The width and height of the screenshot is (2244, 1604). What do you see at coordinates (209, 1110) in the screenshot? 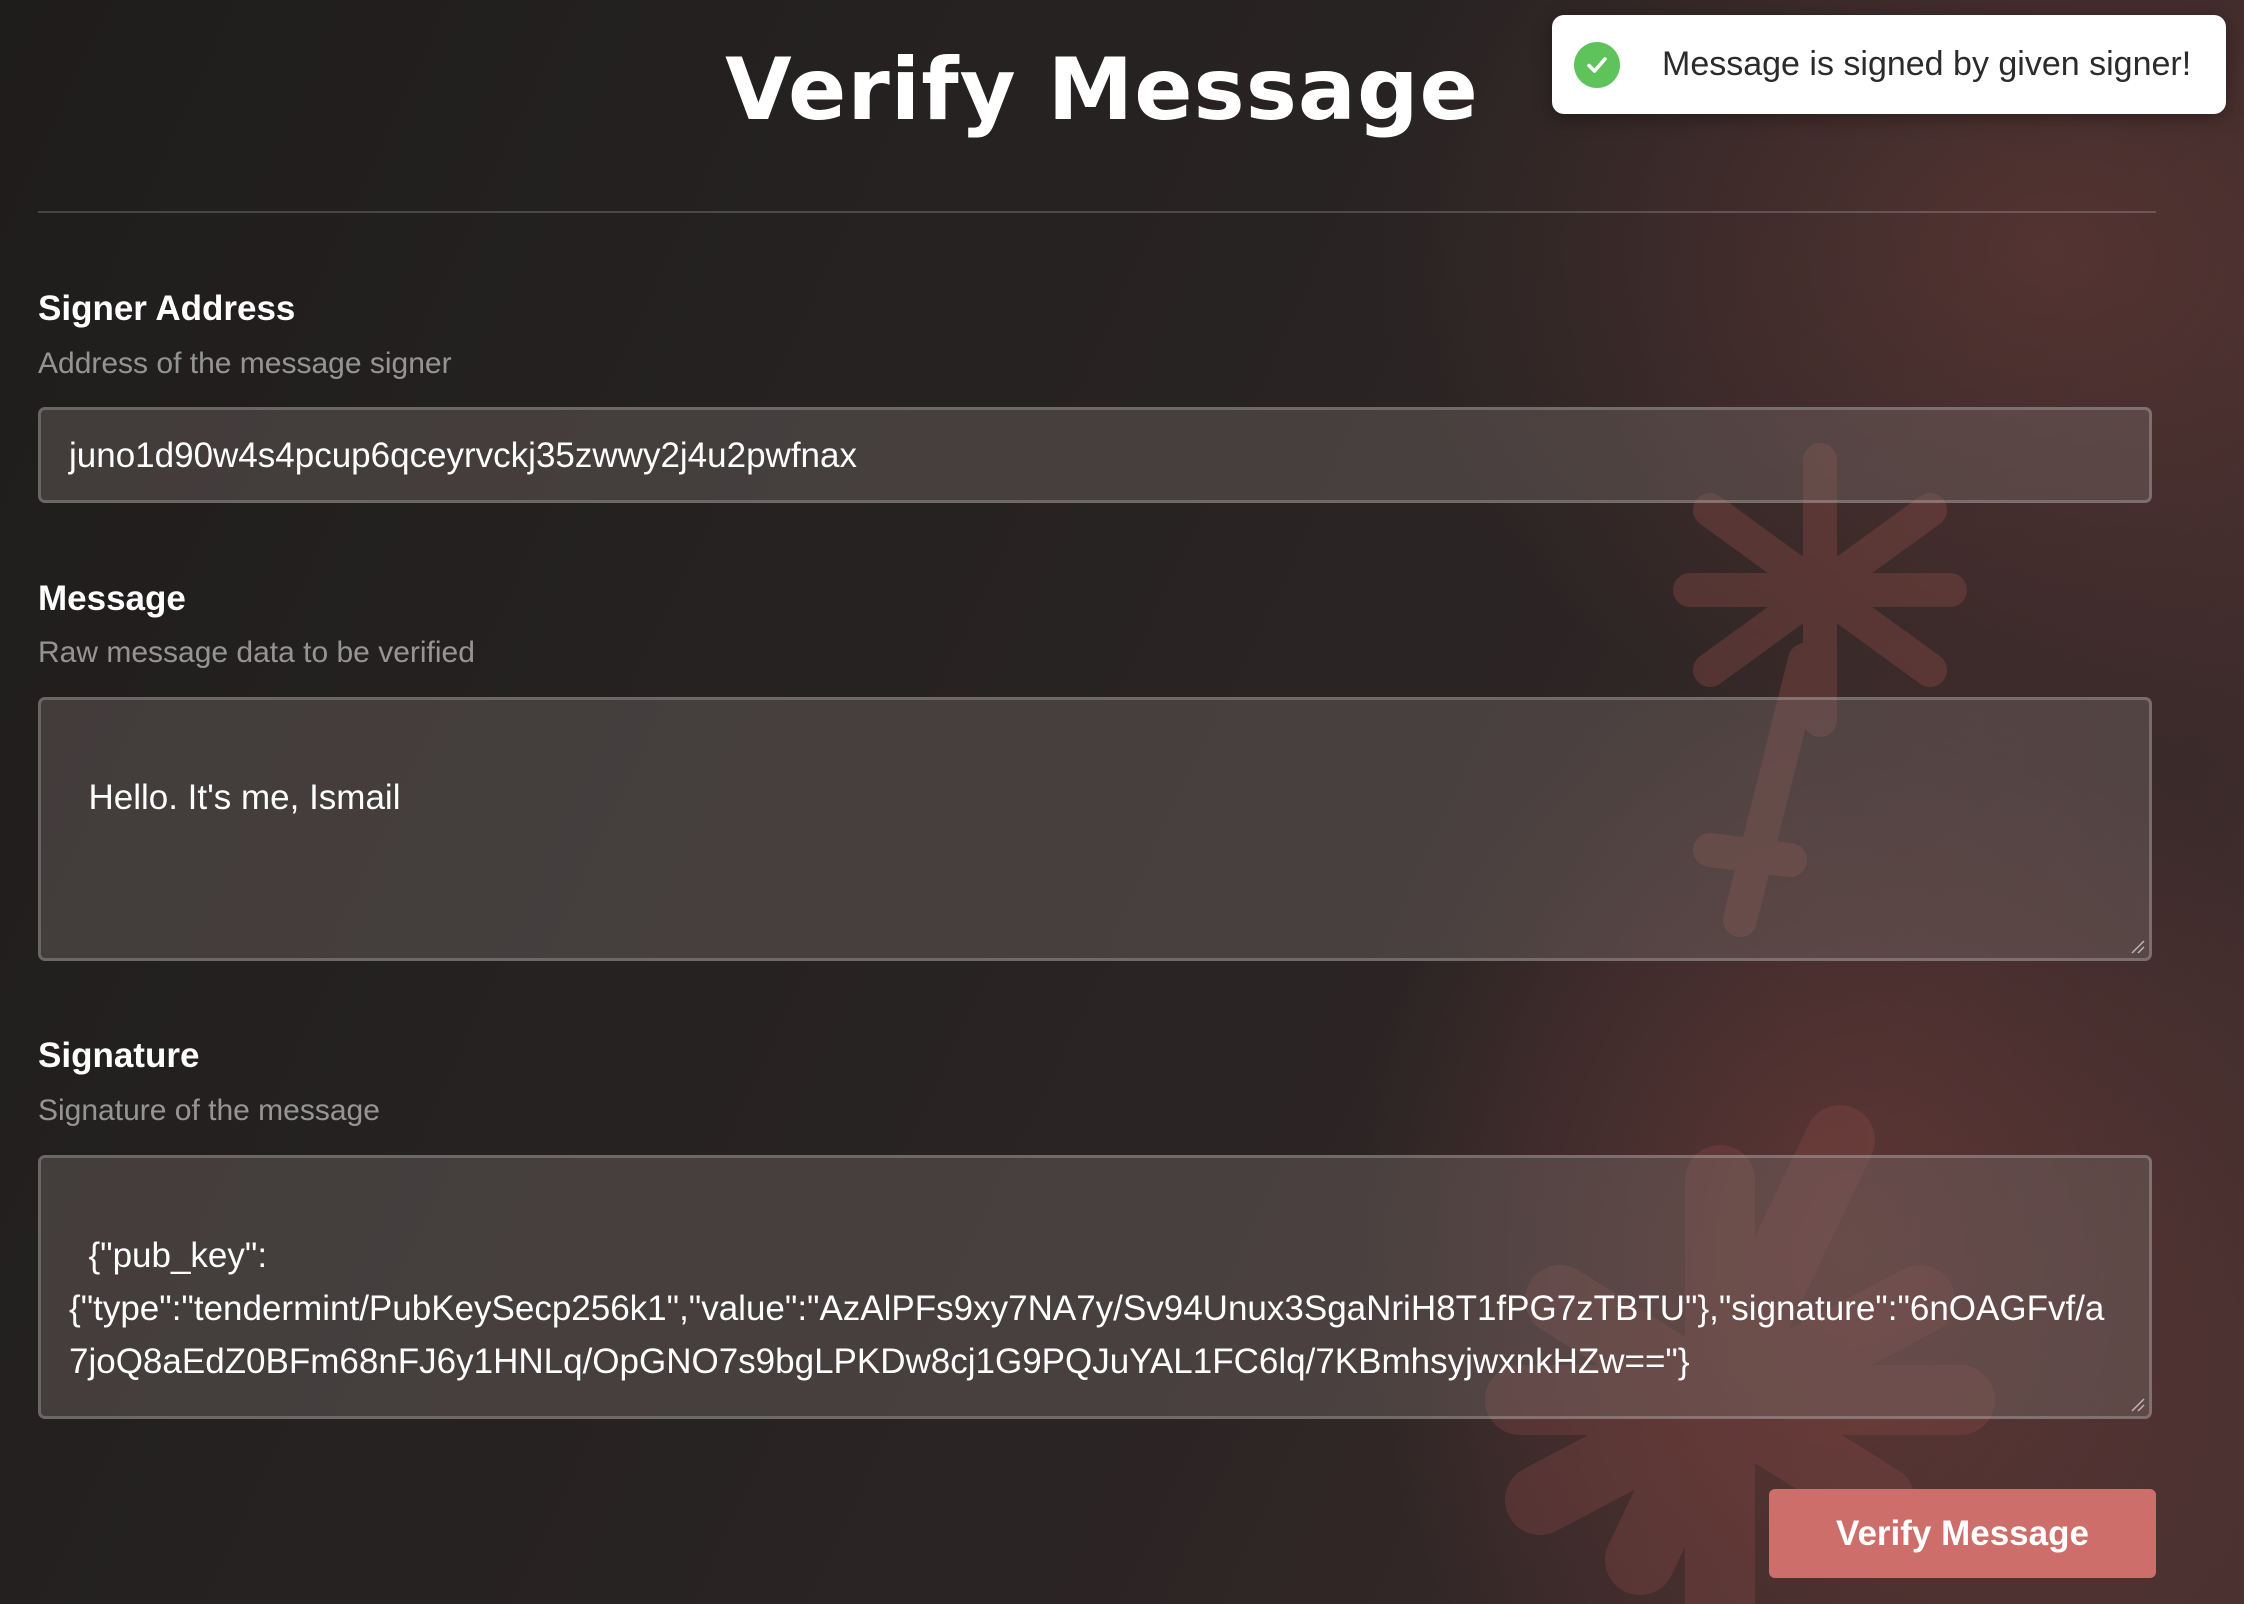
I see `signature-description: Signature of the message` at bounding box center [209, 1110].